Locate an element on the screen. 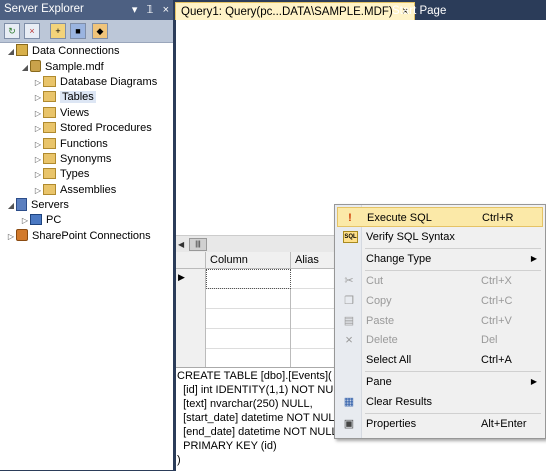 The image size is (546, 471). close-icon: × is located at coordinates (166, 10).